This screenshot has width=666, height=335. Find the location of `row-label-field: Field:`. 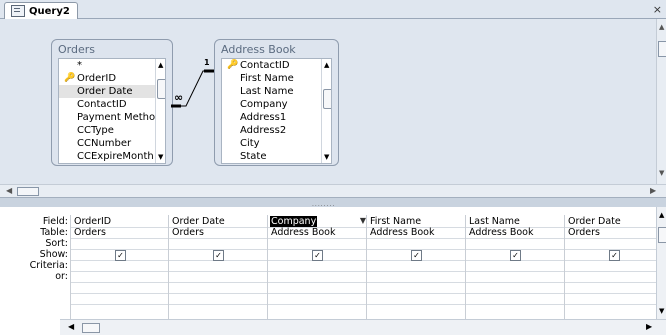

row-label-field: Field: is located at coordinates (55, 221).